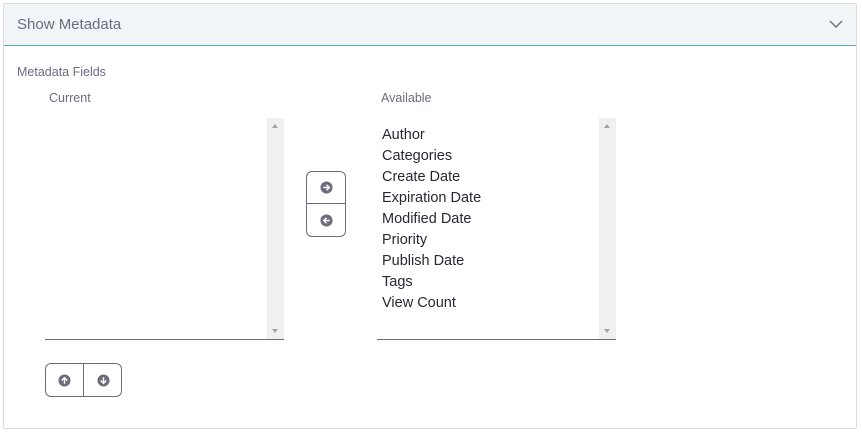  I want to click on move-to-current-button, so click(326, 188).